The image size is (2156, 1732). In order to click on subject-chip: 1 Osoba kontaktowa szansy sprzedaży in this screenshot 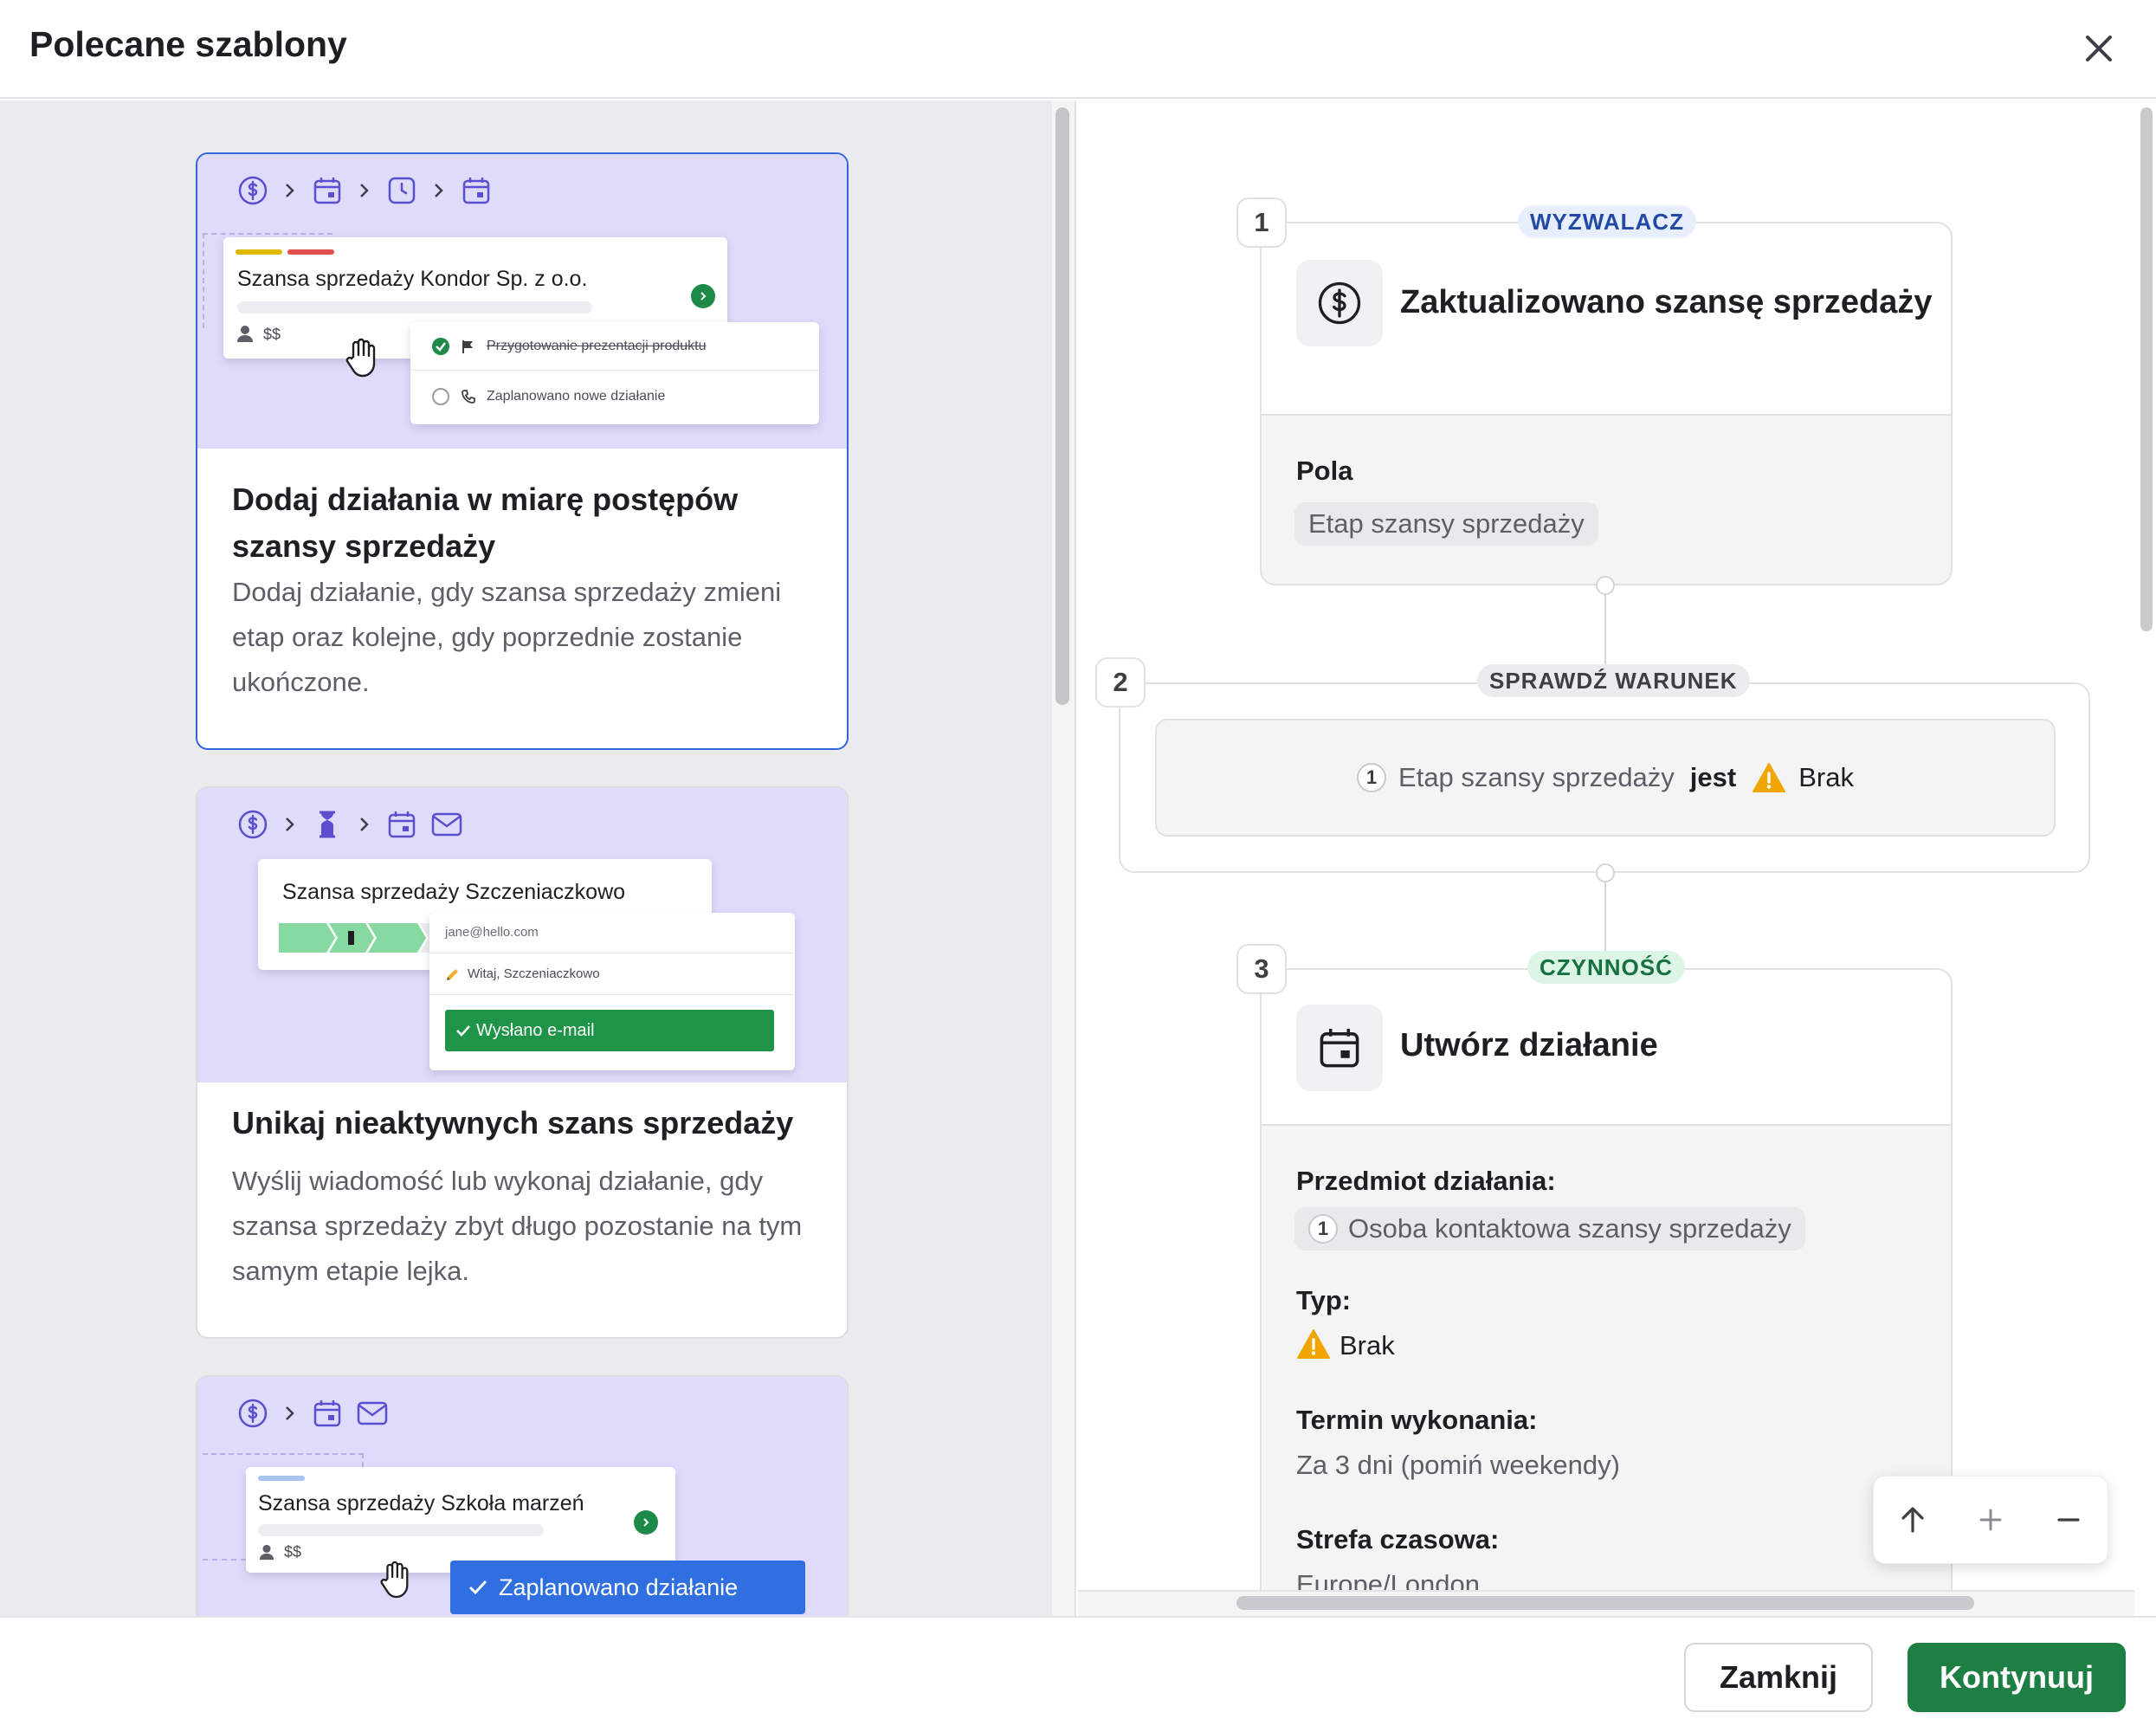, I will do `click(1549, 1229)`.